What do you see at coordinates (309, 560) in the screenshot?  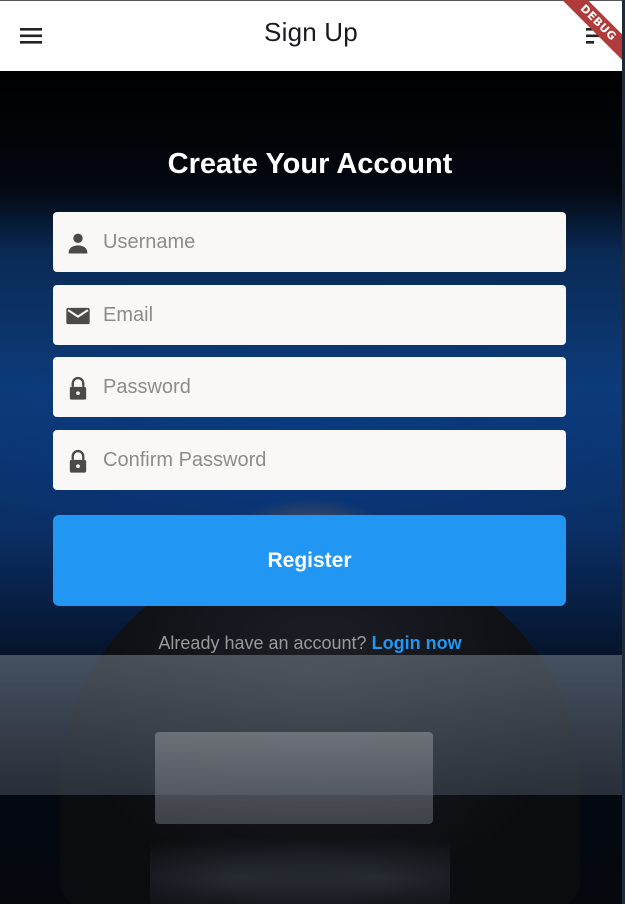 I see `register-button: Register` at bounding box center [309, 560].